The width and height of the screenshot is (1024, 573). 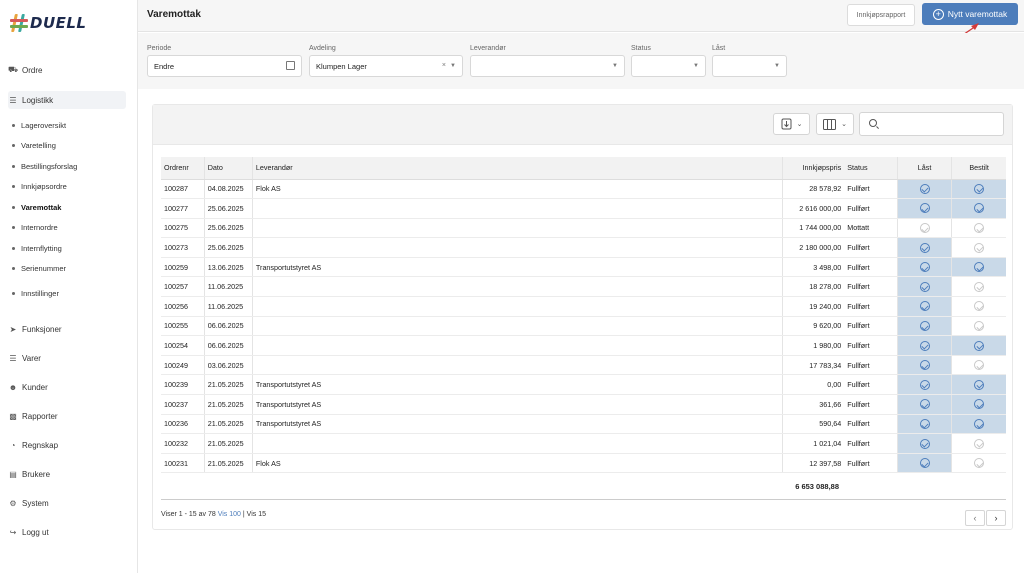 I want to click on cell-leverandor: Transportutstyret AS, so click(x=517, y=424).